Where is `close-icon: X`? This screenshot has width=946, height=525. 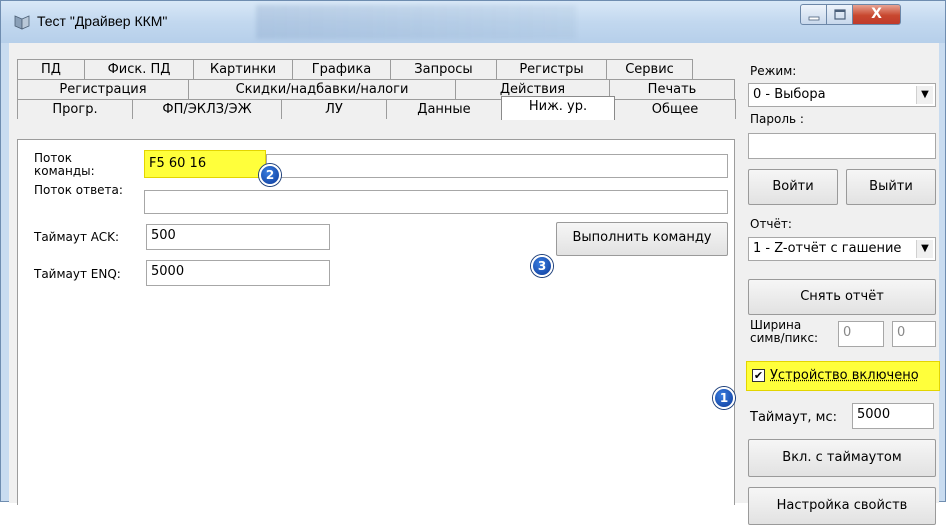
close-icon: X is located at coordinates (876, 14).